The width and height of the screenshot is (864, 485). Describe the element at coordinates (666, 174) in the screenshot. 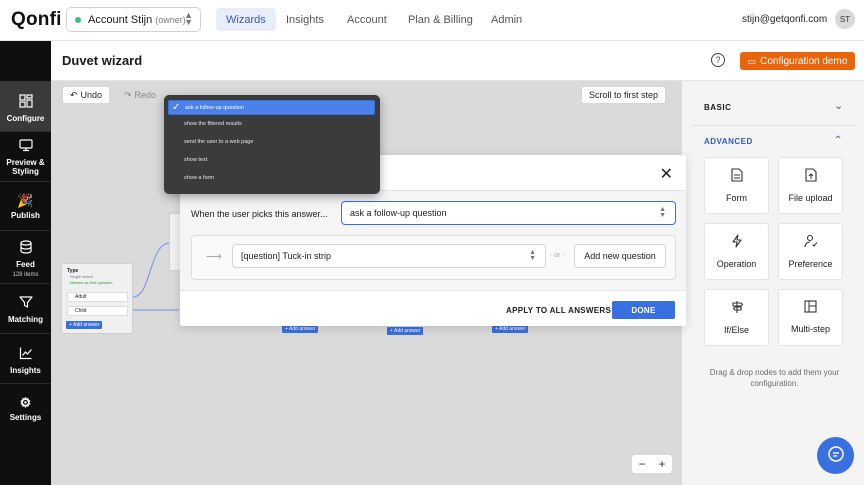

I see `close-icon: ✕` at that location.